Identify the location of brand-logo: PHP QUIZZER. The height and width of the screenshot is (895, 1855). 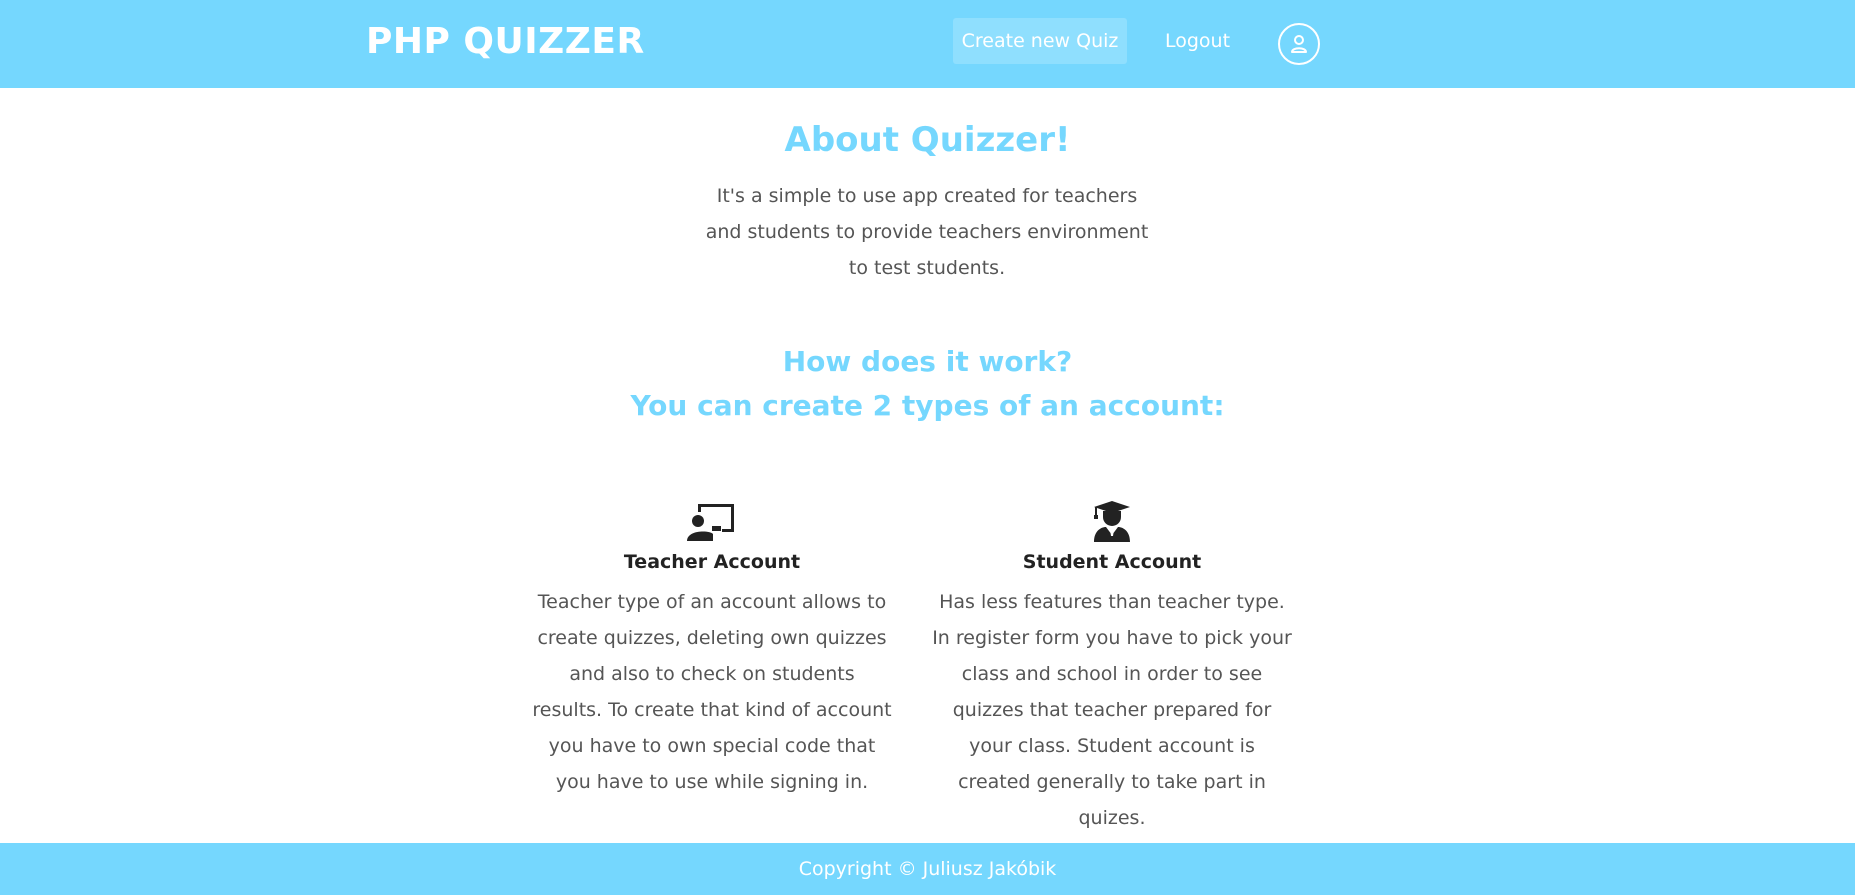
(505, 42).